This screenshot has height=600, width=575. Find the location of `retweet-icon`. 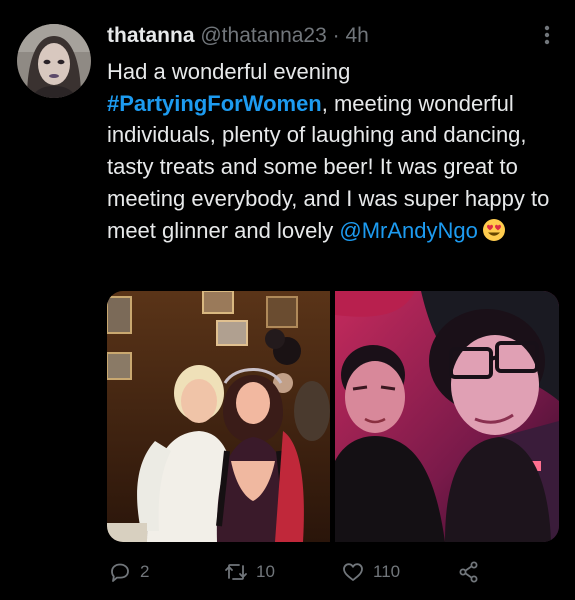

retweet-icon is located at coordinates (236, 572).